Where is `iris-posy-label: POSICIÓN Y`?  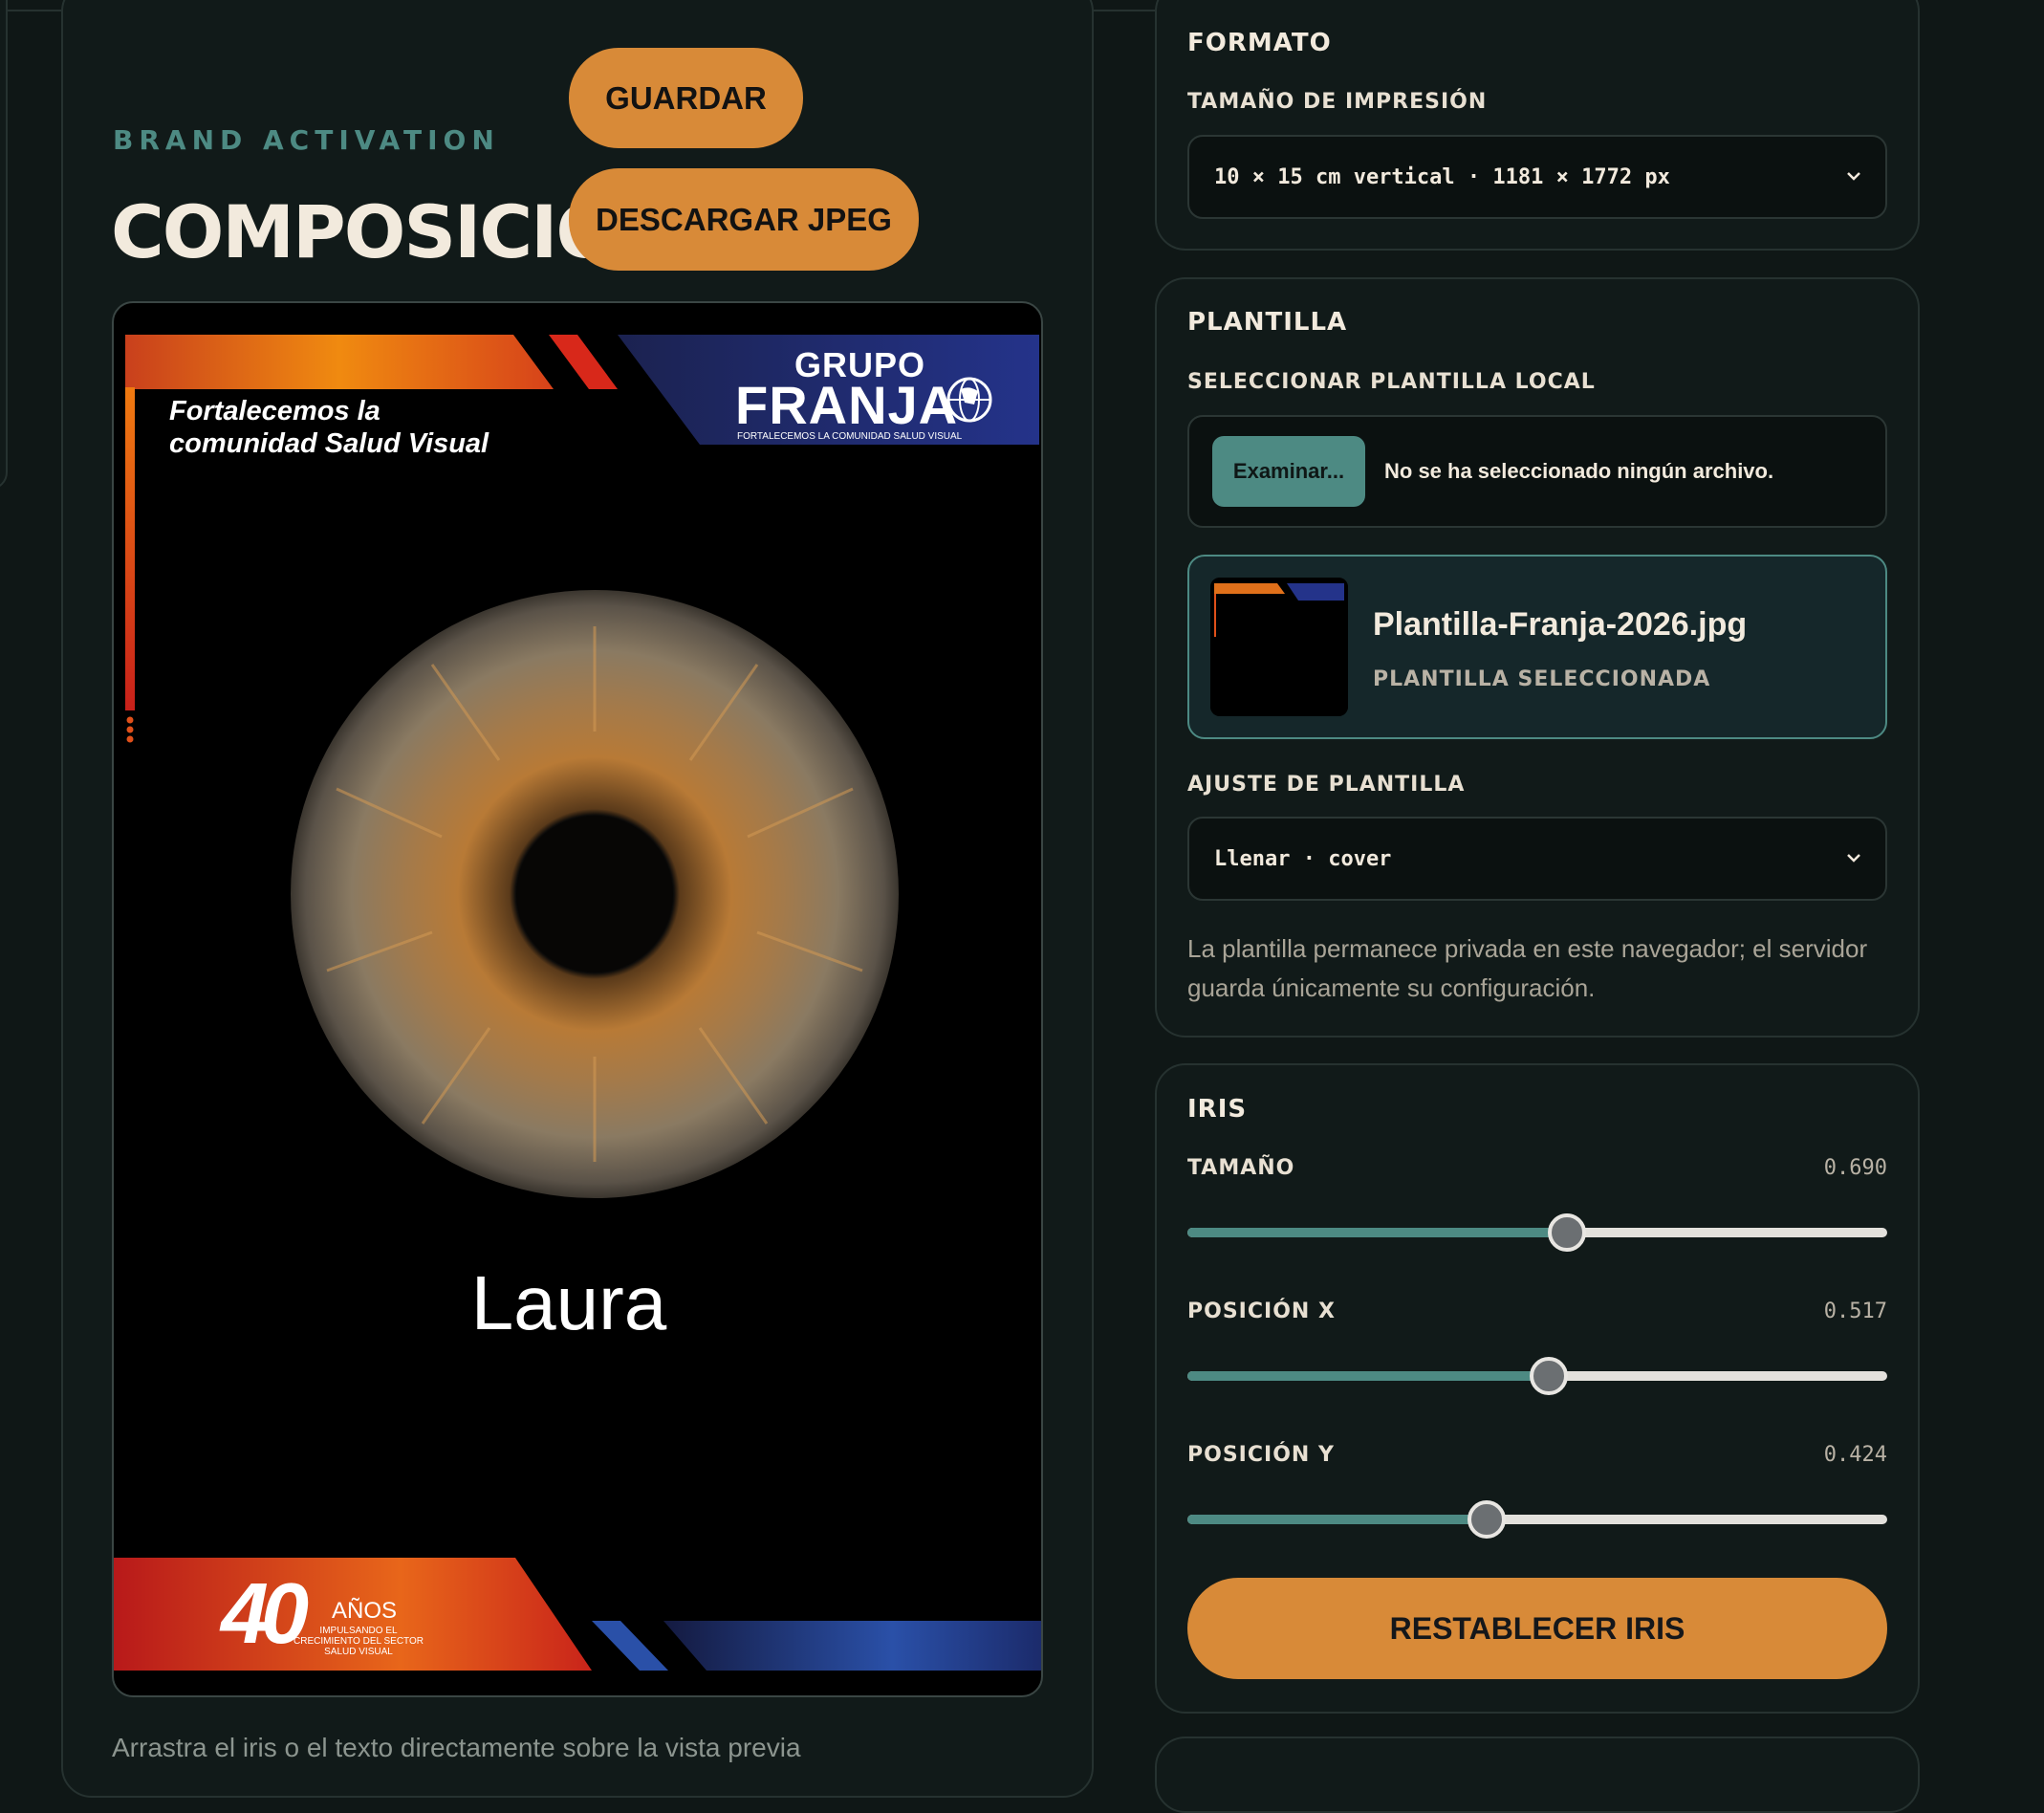 iris-posy-label: POSICIÓN Y is located at coordinates (1261, 1455).